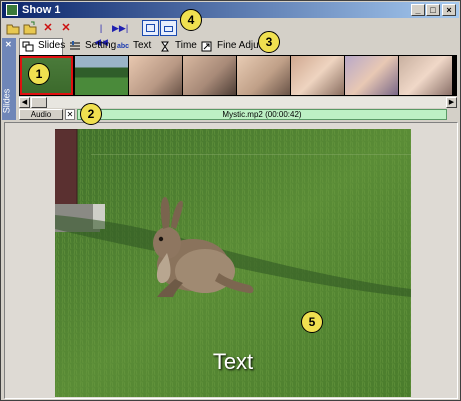 This screenshot has width=461, height=401. What do you see at coordinates (191, 20) in the screenshot?
I see `callout-4: 4` at bounding box center [191, 20].